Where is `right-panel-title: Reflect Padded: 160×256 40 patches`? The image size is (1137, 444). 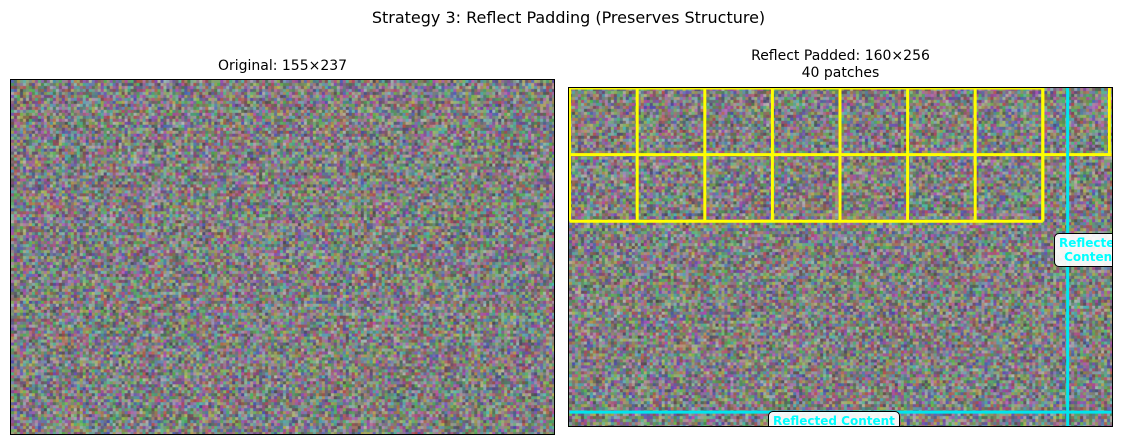 right-panel-title: Reflect Padded: 160×256 40 patches is located at coordinates (840, 65).